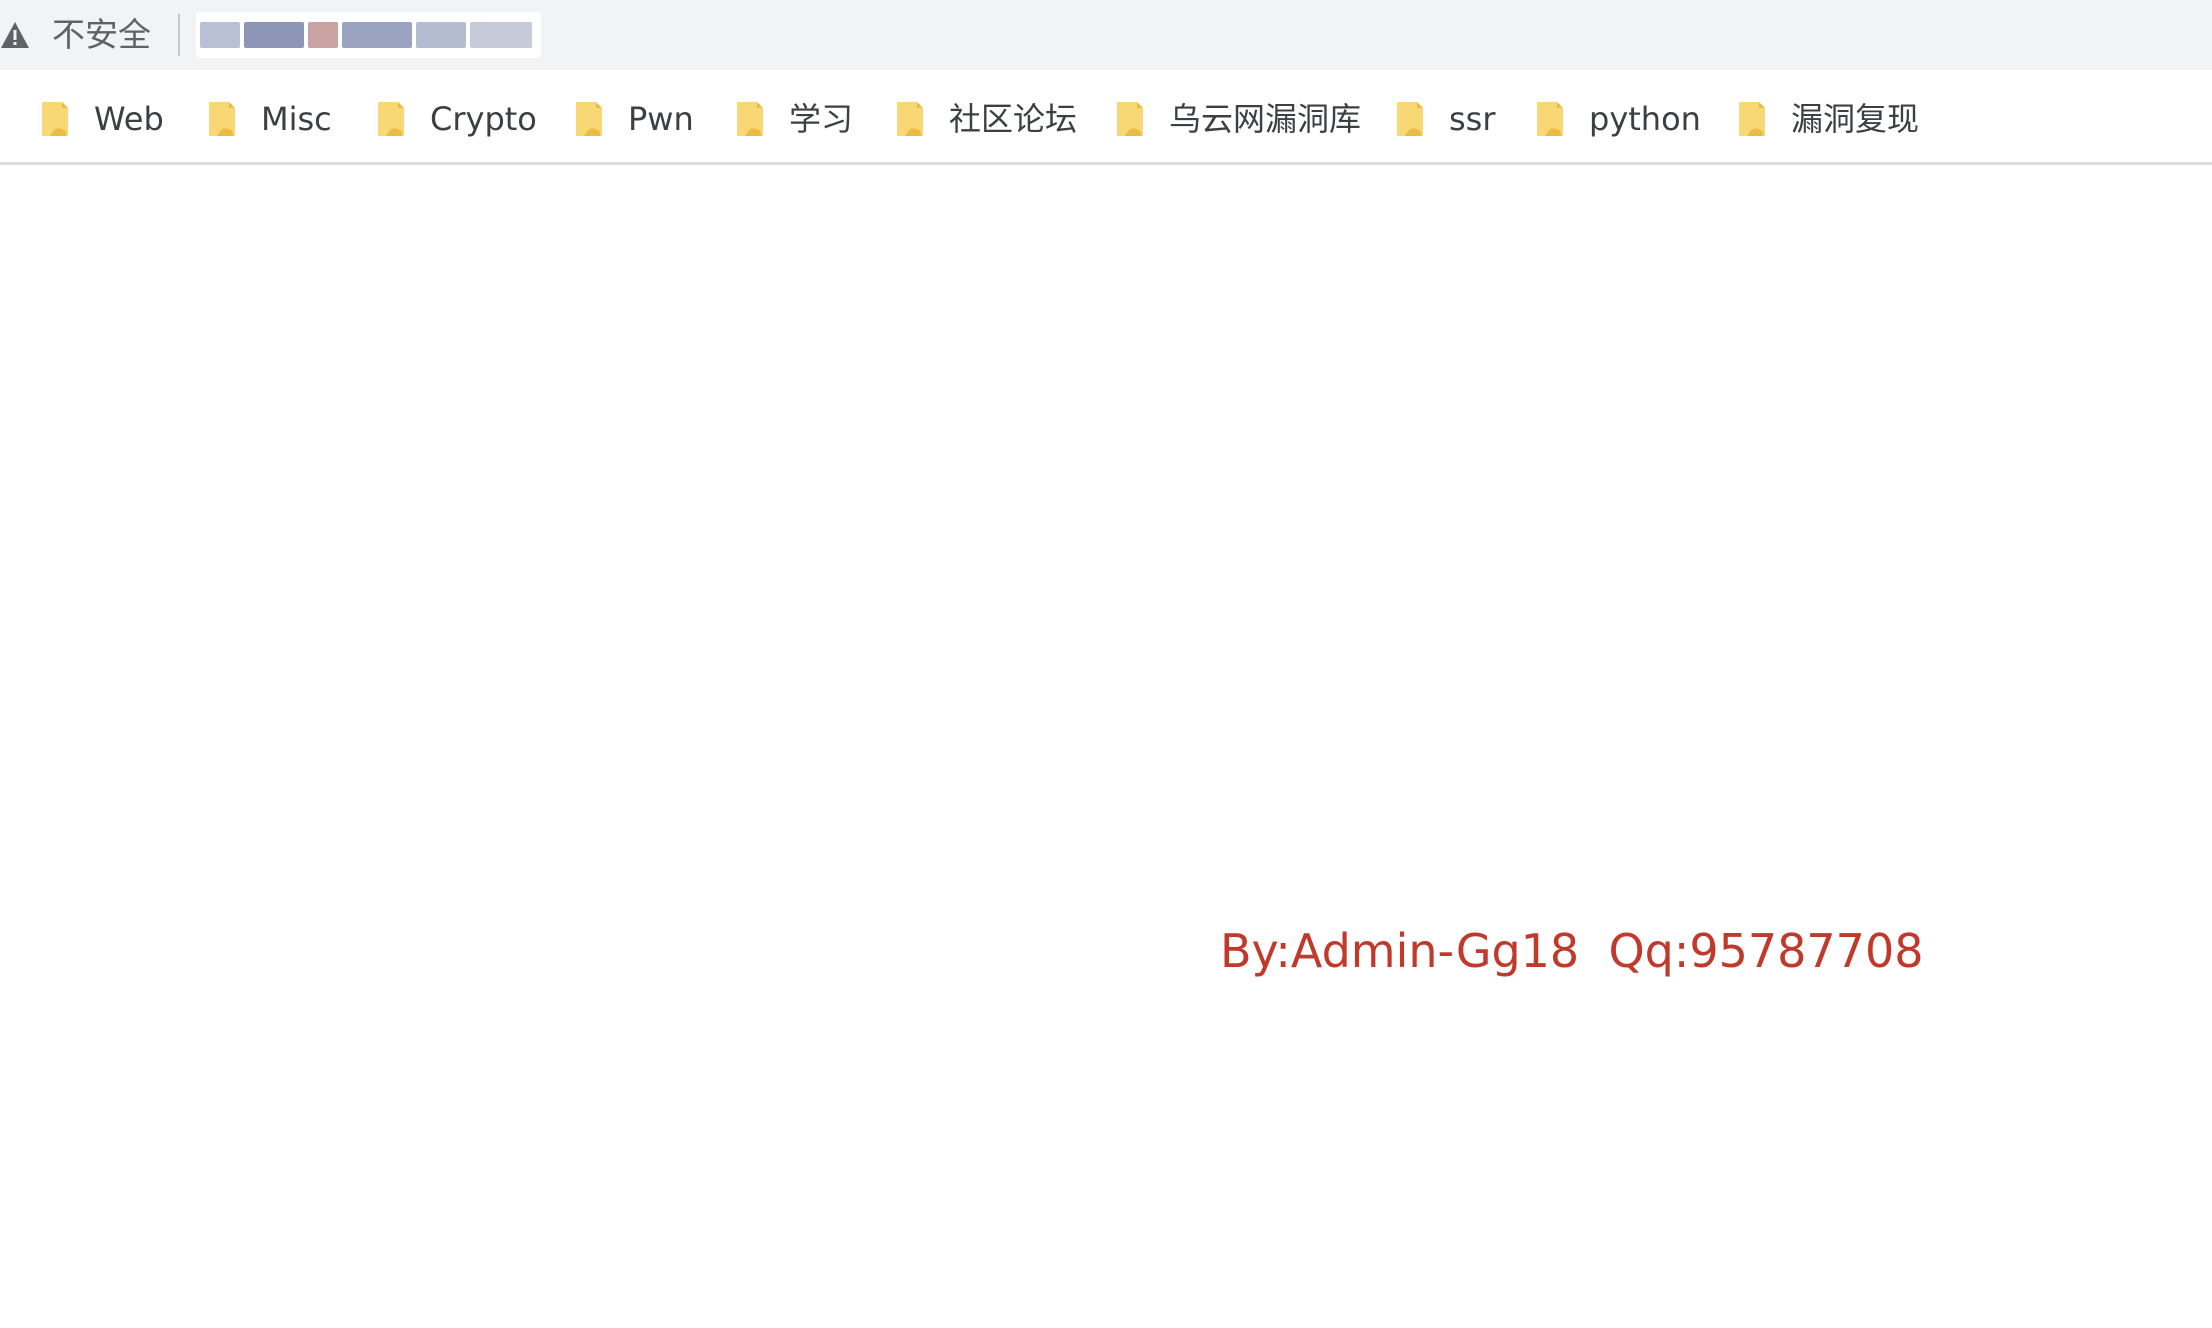 This screenshot has height=1328, width=2212. Describe the element at coordinates (1106, 35) in the screenshot. I see `address-bar: 不安全` at that location.